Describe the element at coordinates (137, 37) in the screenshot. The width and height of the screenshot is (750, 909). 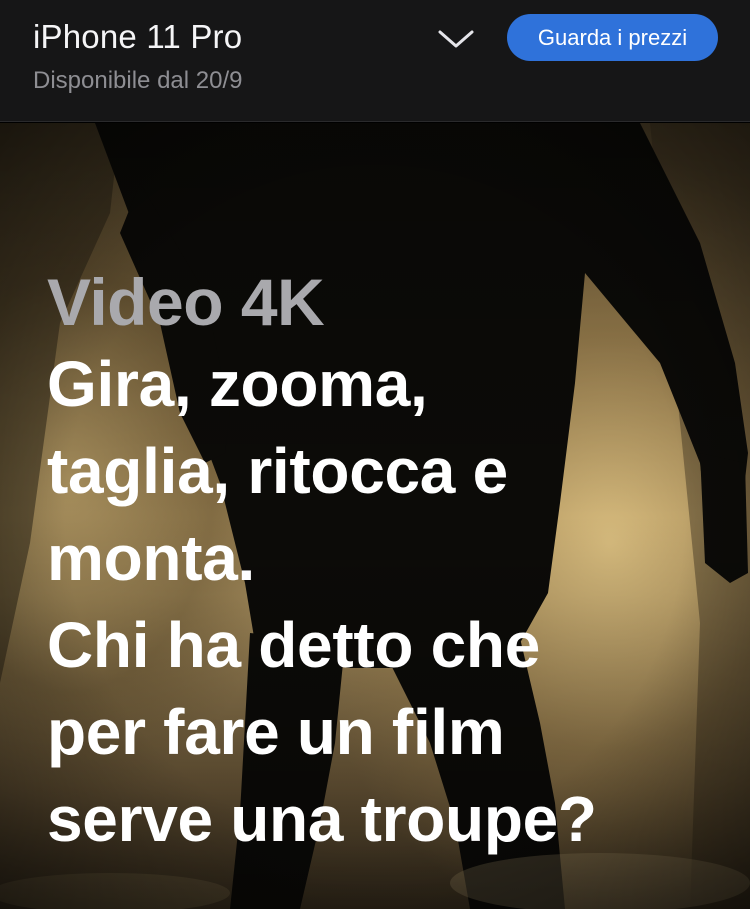
I see `product-title: iPhone 11 Pro` at that location.